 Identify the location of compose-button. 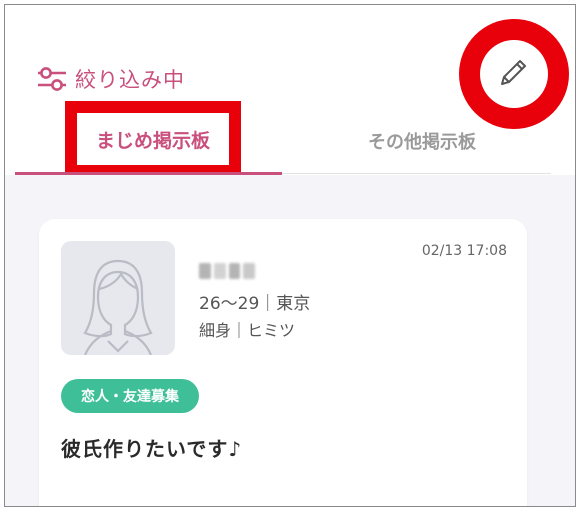
(514, 74).